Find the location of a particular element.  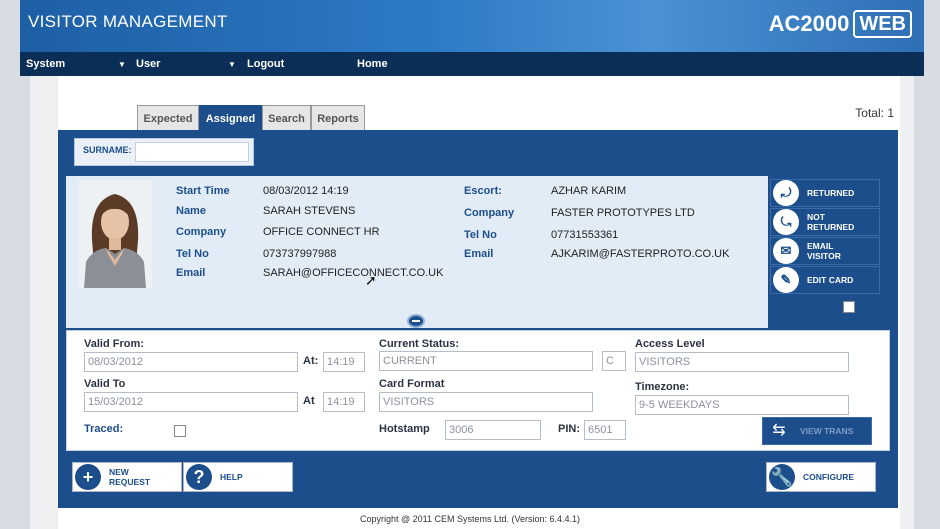

view-trans-button: ⇆ VIEW TRANS is located at coordinates (817, 431).